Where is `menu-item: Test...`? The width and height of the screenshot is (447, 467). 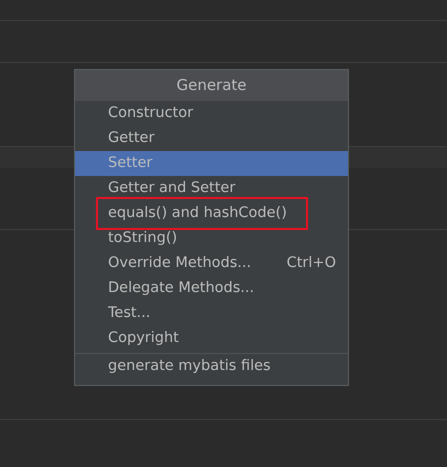 menu-item: Test... is located at coordinates (211, 313).